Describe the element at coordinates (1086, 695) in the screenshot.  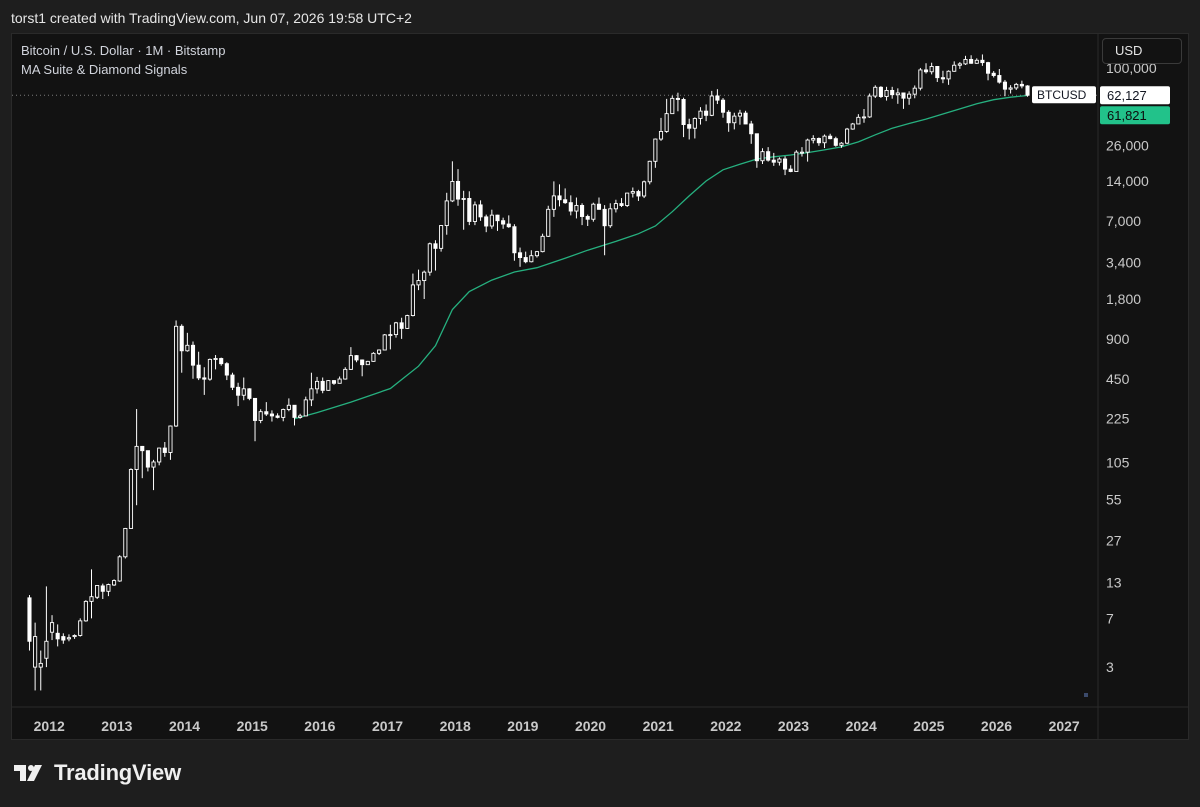
I see `scroll-indicator` at that location.